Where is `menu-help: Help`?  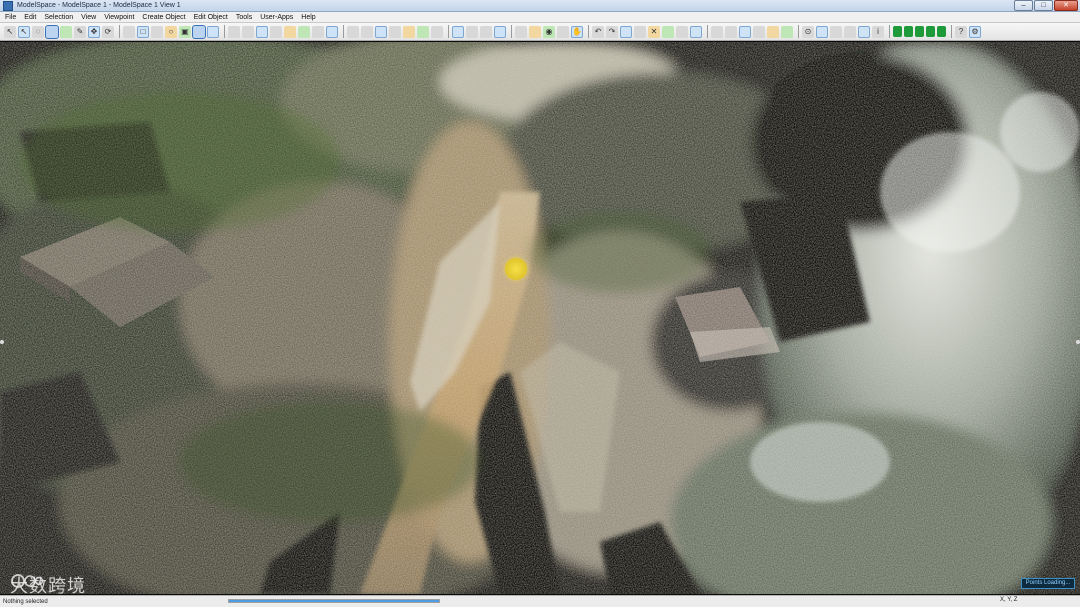
menu-help: Help is located at coordinates (308, 17).